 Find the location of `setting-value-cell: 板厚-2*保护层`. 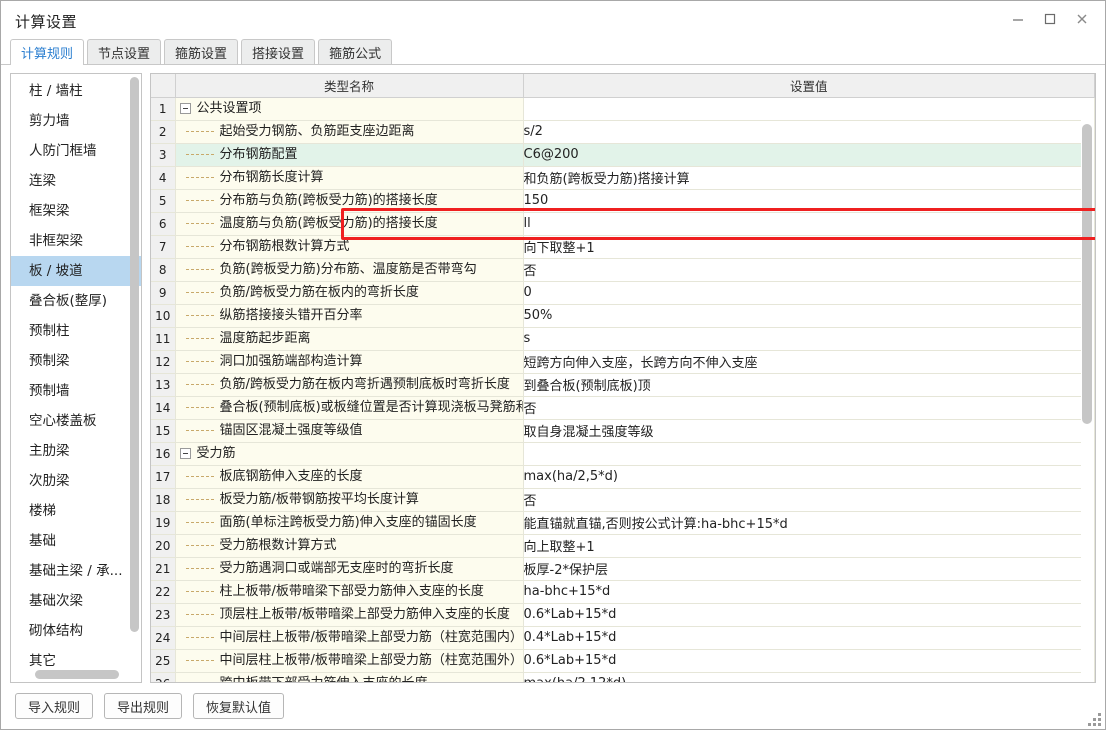

setting-value-cell: 板厚-2*保护层 is located at coordinates (809, 569).